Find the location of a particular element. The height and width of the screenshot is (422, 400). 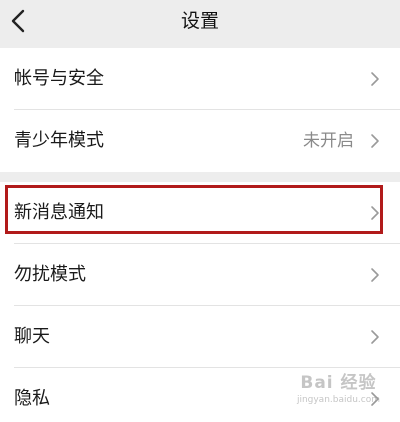

watermark-url: jingyan.baidu.com is located at coordinates (338, 400).